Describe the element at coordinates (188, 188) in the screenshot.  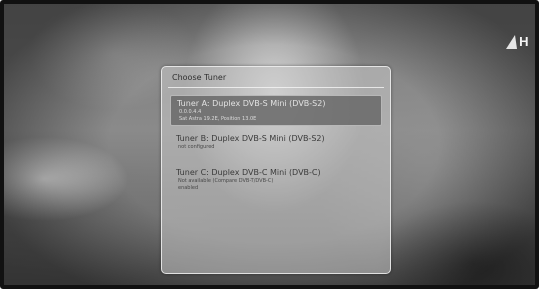
I see `tuner-detail: enabled` at that location.